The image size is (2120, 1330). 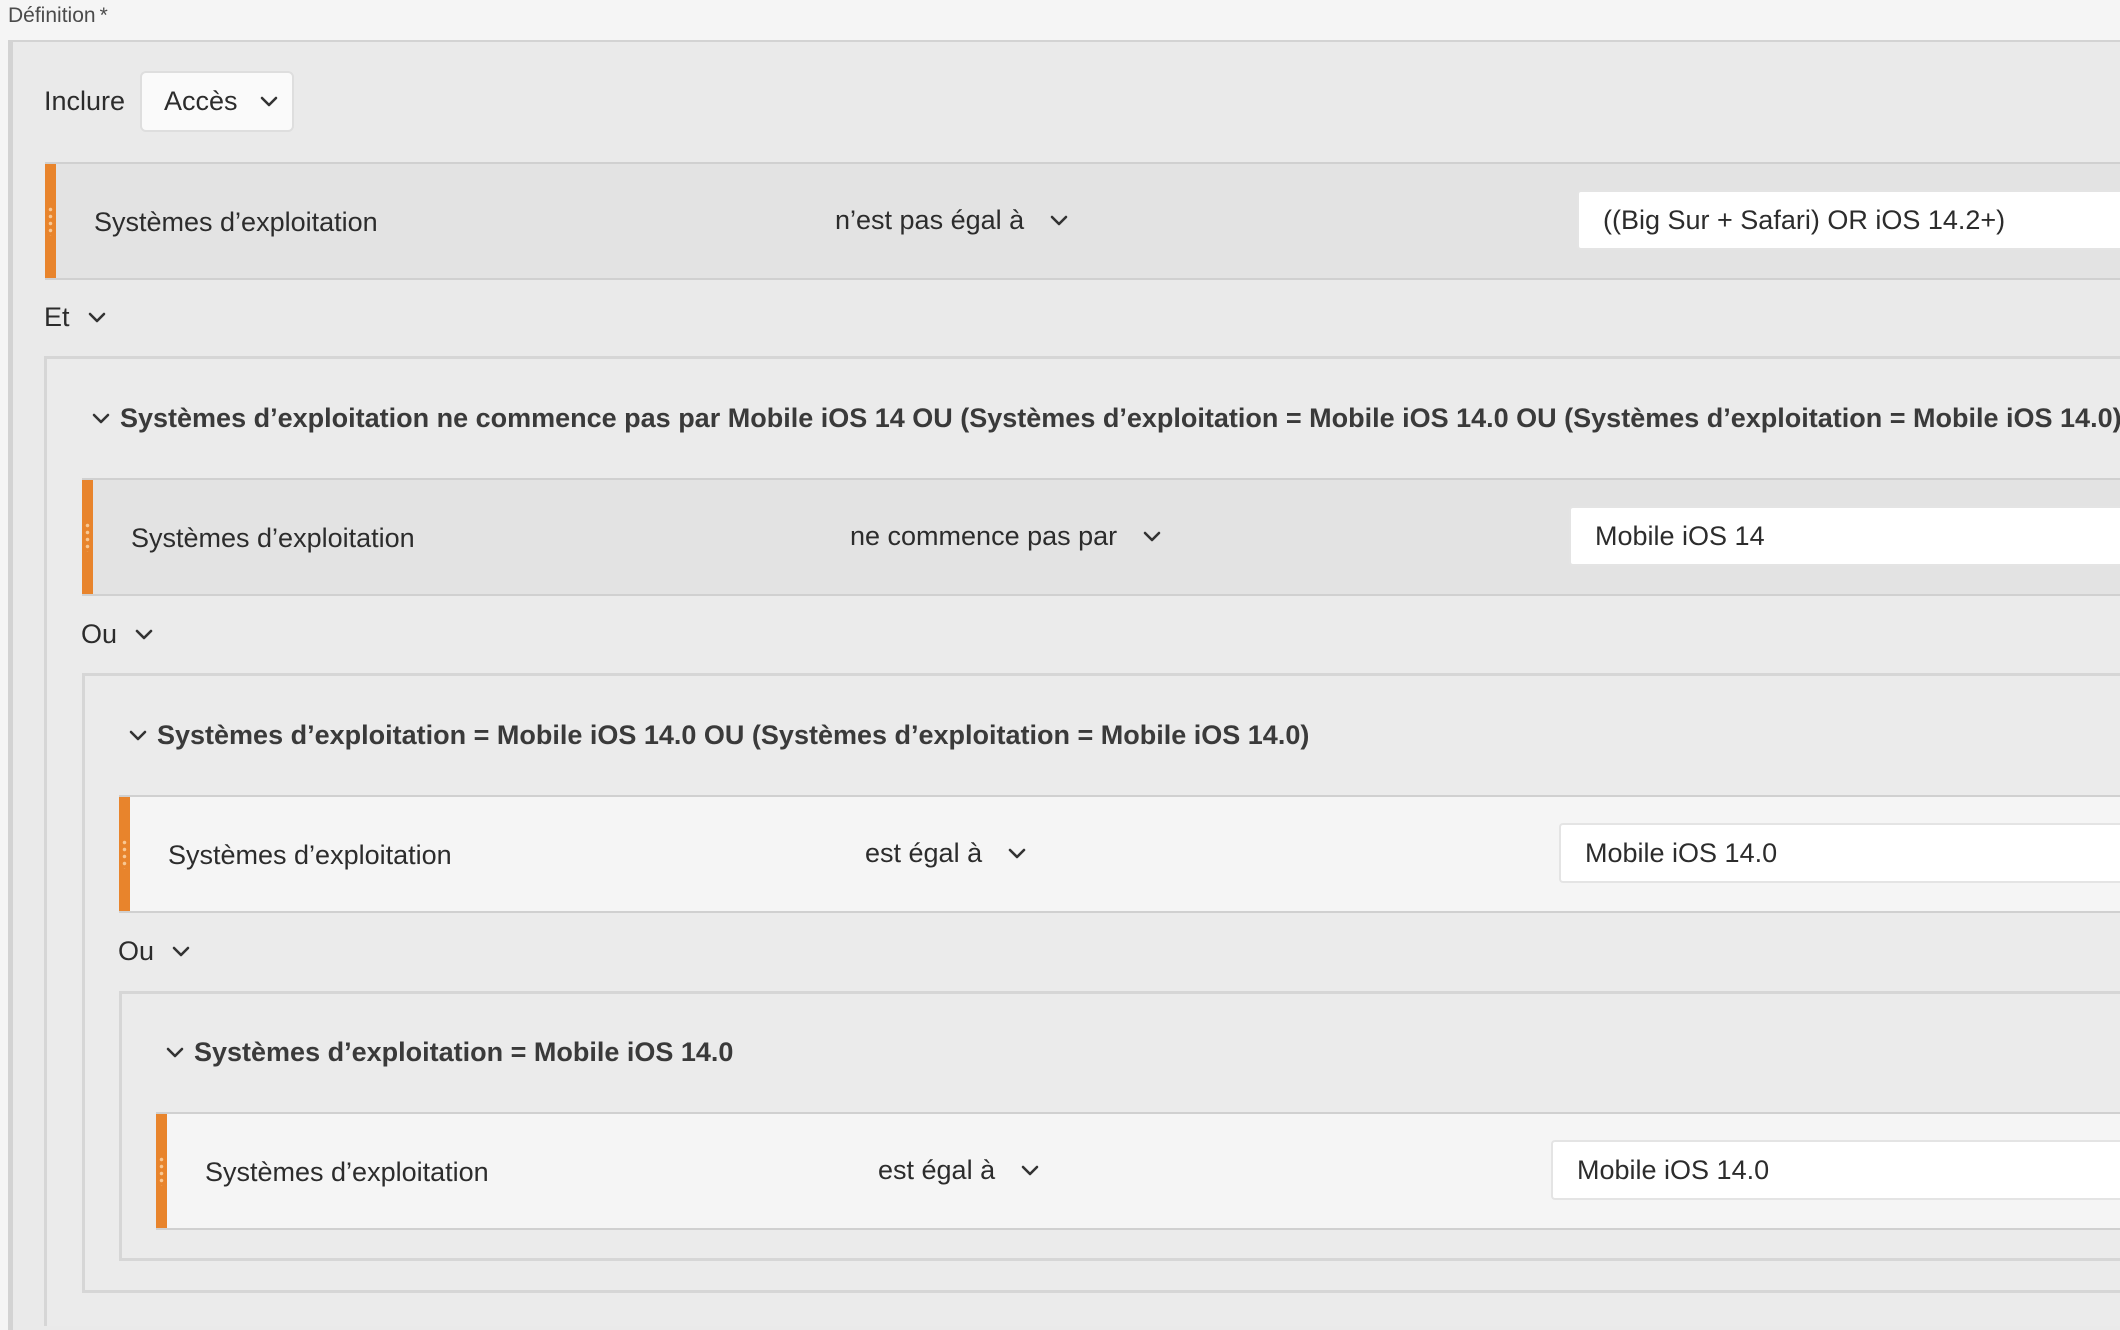 I want to click on logic-operator-dropdown: Et, so click(x=77, y=317).